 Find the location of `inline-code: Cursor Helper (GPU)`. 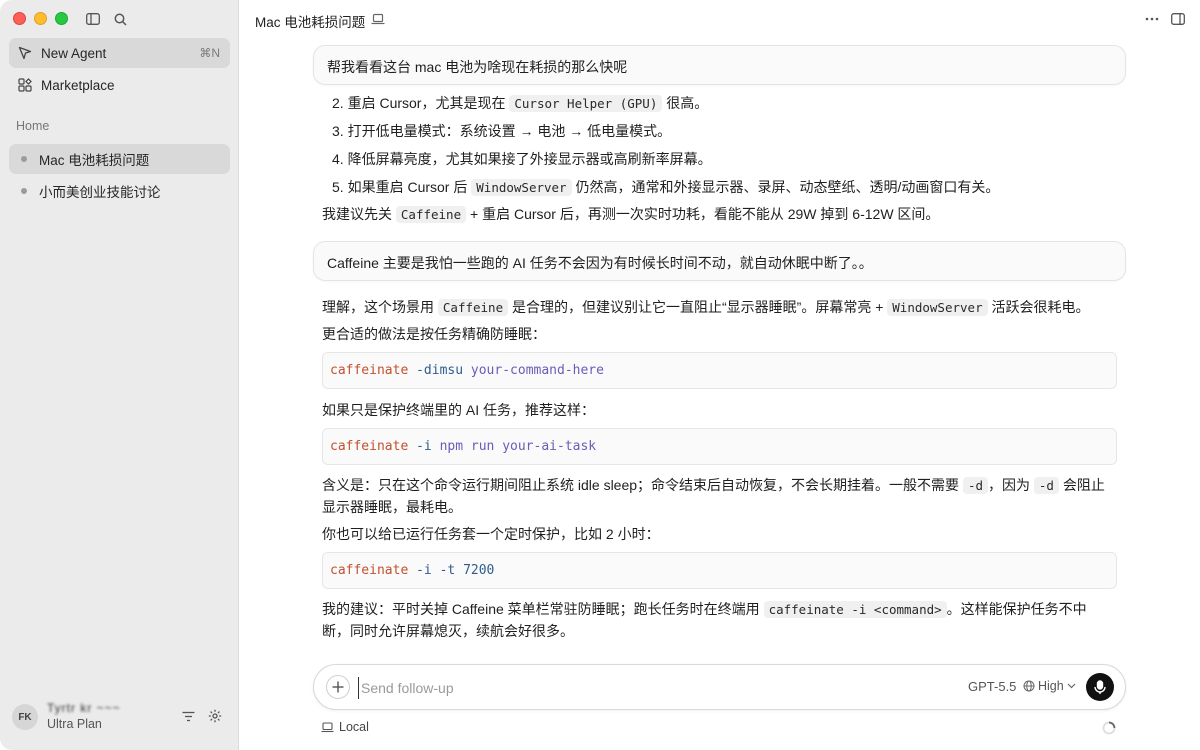

inline-code: Cursor Helper (GPU) is located at coordinates (586, 103).